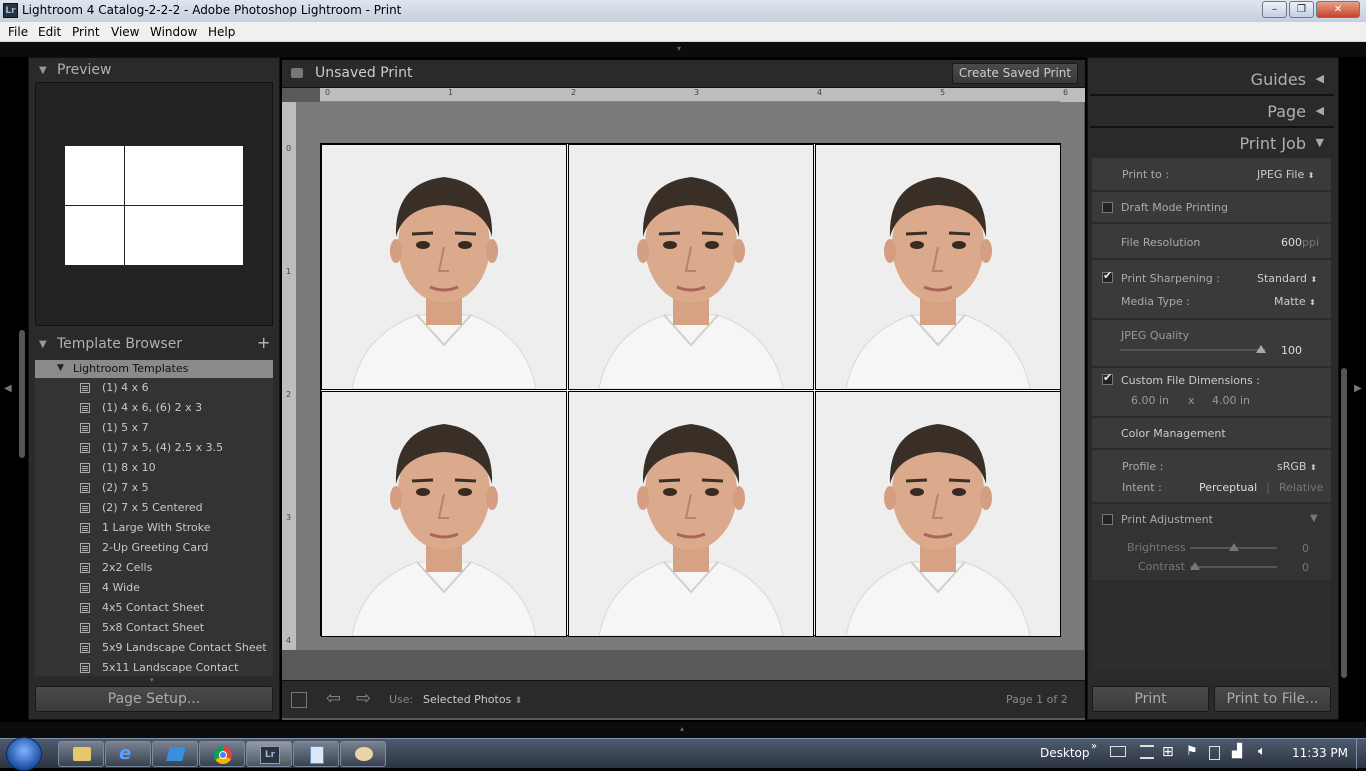 Image resolution: width=1366 pixels, height=771 pixels. I want to click on page-header: Page ◀, so click(1212, 112).